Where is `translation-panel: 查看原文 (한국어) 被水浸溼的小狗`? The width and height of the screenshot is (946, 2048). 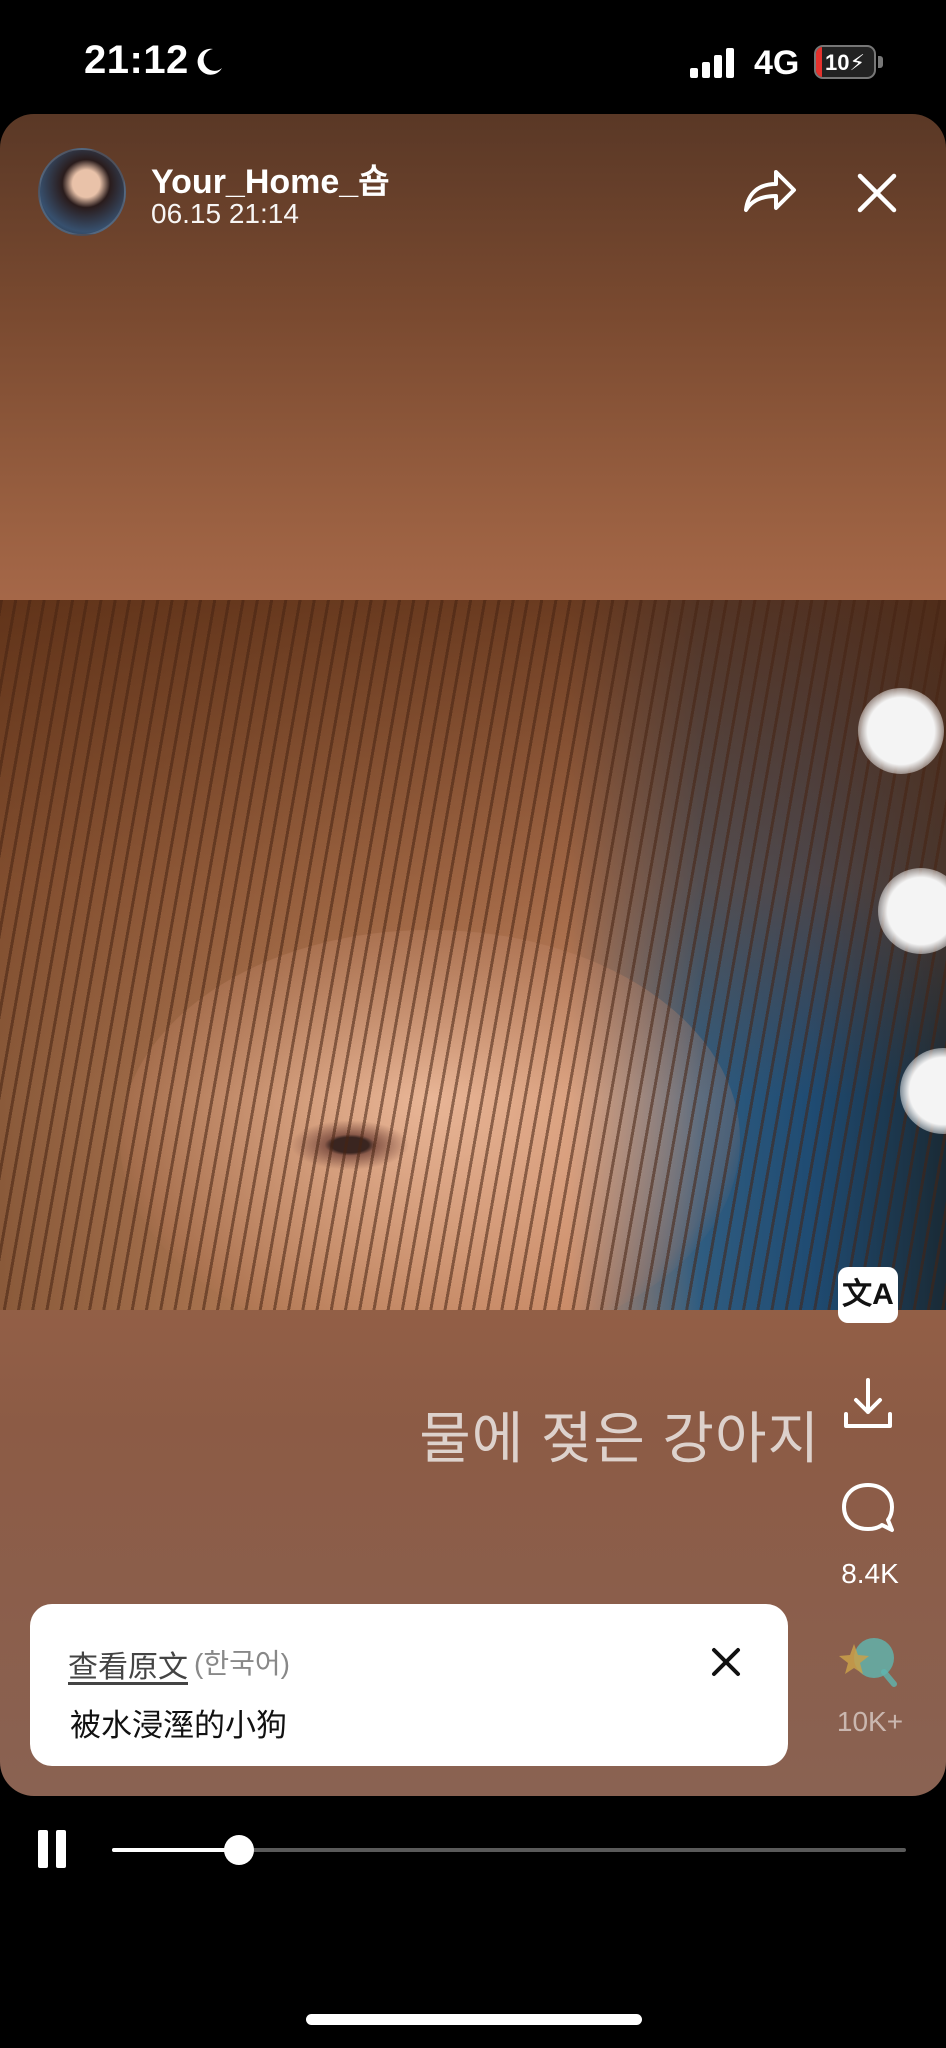
translation-panel: 查看原文 (한국어) 被水浸溼的小狗 is located at coordinates (409, 1685).